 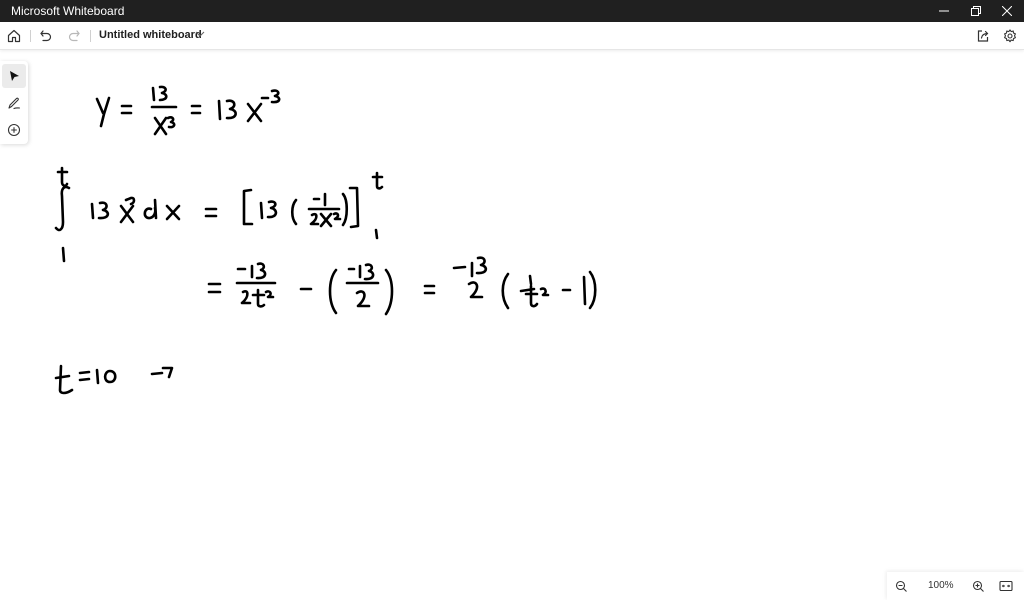 I want to click on restore-button, so click(x=976, y=11).